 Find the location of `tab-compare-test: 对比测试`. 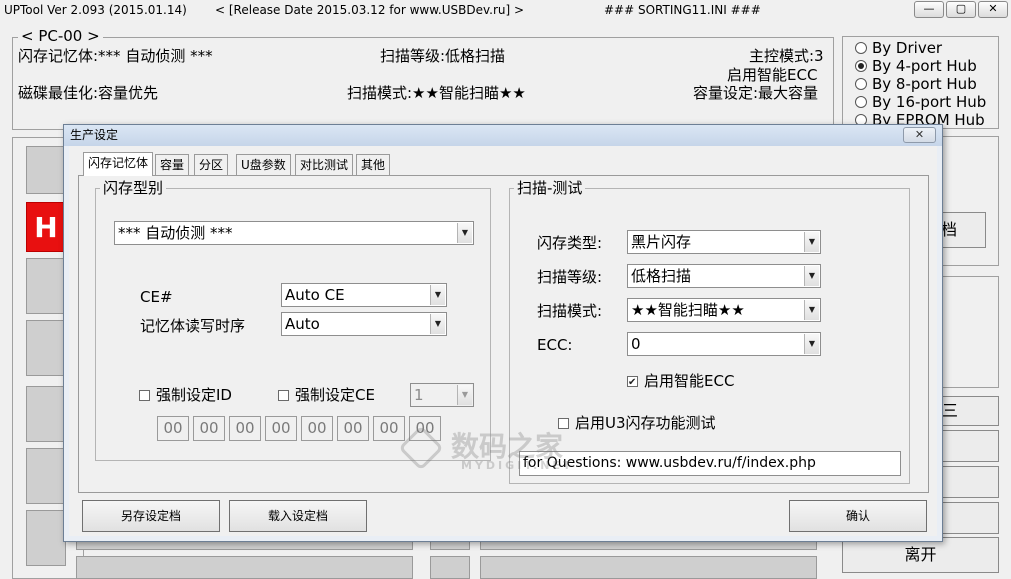

tab-compare-test: 对比测试 is located at coordinates (324, 164).